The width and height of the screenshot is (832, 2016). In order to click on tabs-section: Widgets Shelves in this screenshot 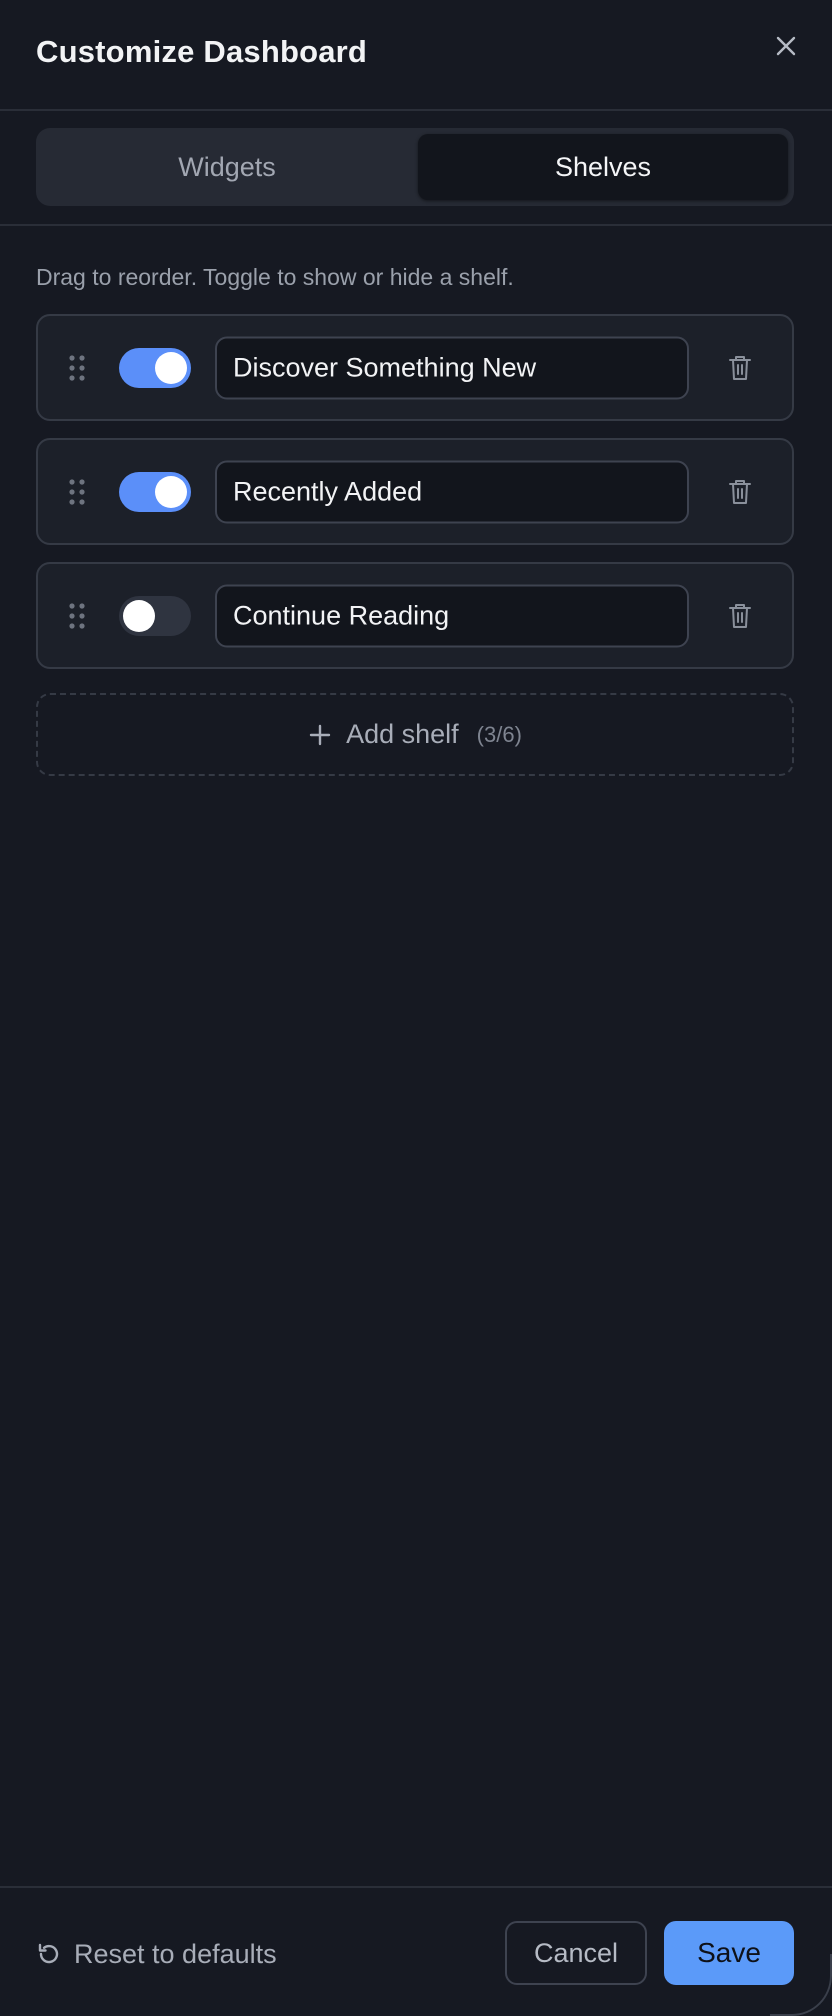, I will do `click(416, 168)`.